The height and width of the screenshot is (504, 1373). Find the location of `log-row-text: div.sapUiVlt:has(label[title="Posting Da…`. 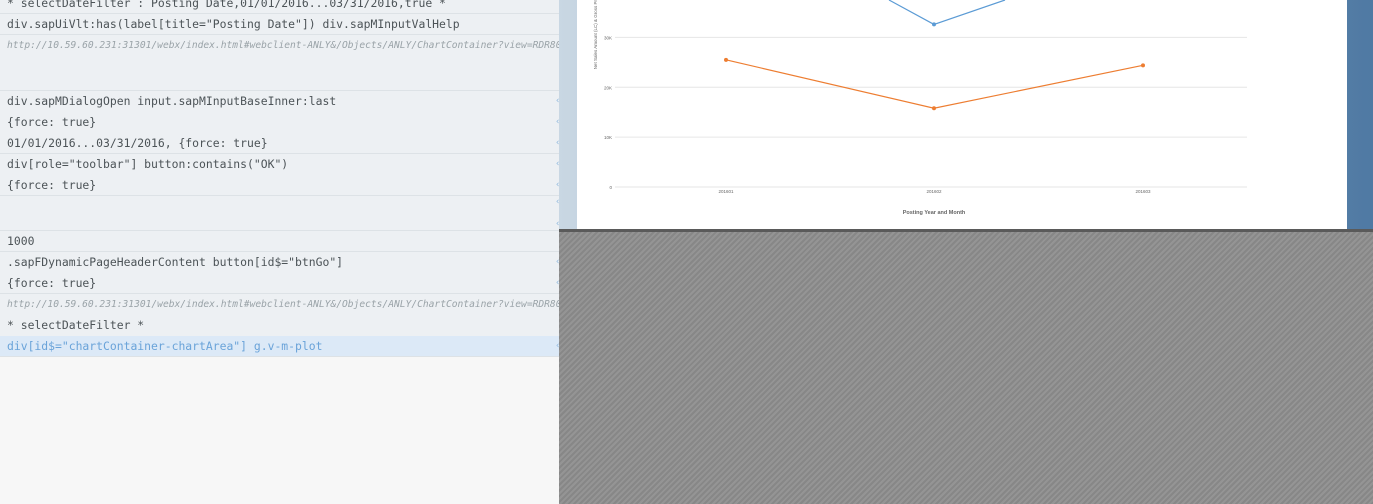

log-row-text: div.sapUiVlt:has(label[title="Posting Da… is located at coordinates (233, 24).